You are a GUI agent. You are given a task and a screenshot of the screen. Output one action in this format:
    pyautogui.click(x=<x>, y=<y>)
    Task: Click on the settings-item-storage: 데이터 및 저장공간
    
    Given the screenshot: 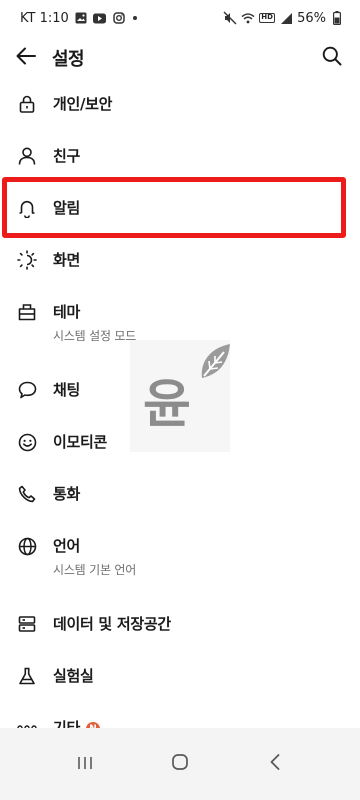 What is the action you would take?
    pyautogui.click(x=180, y=624)
    